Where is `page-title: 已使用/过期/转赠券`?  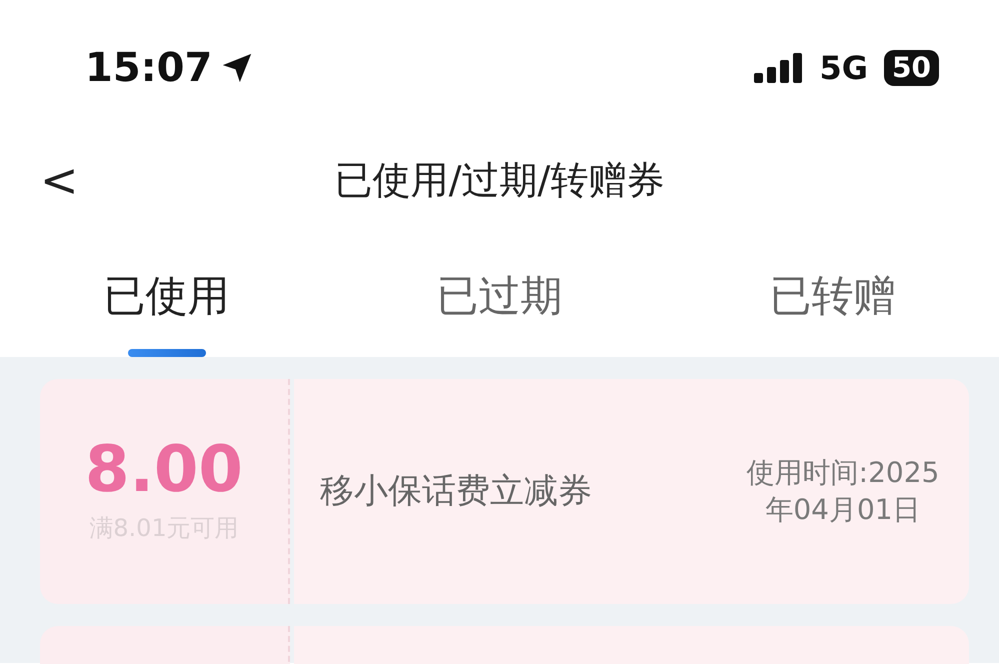
page-title: 已使用/过期/转赠券 is located at coordinates (499, 180).